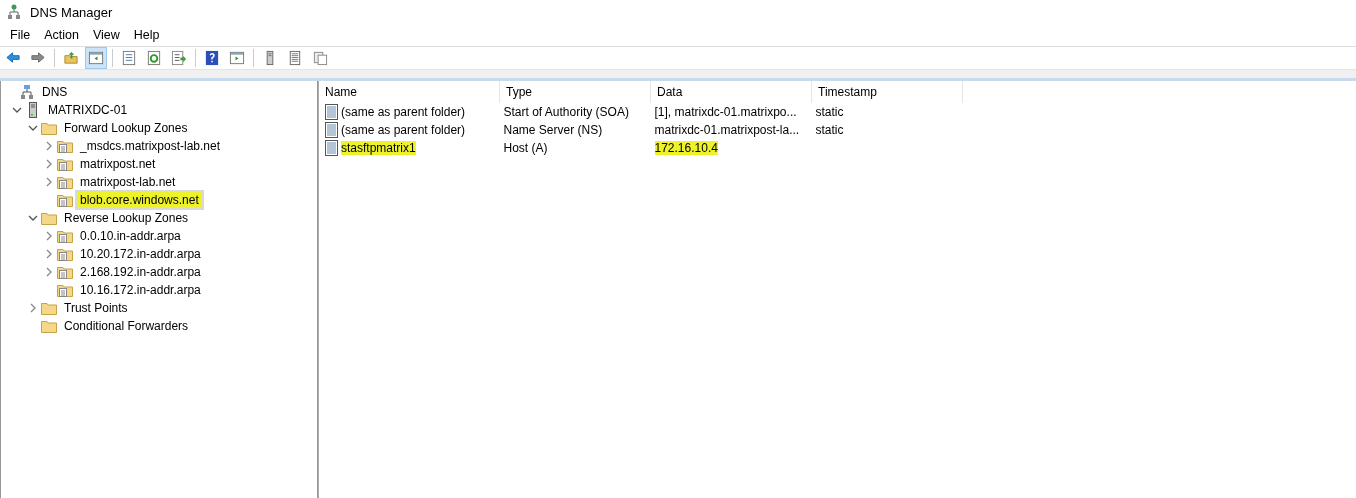 Image resolution: width=1356 pixels, height=498 pixels. Describe the element at coordinates (140, 290) in the screenshot. I see `tree-item: 10.16.172.in-addr.arpa` at that location.